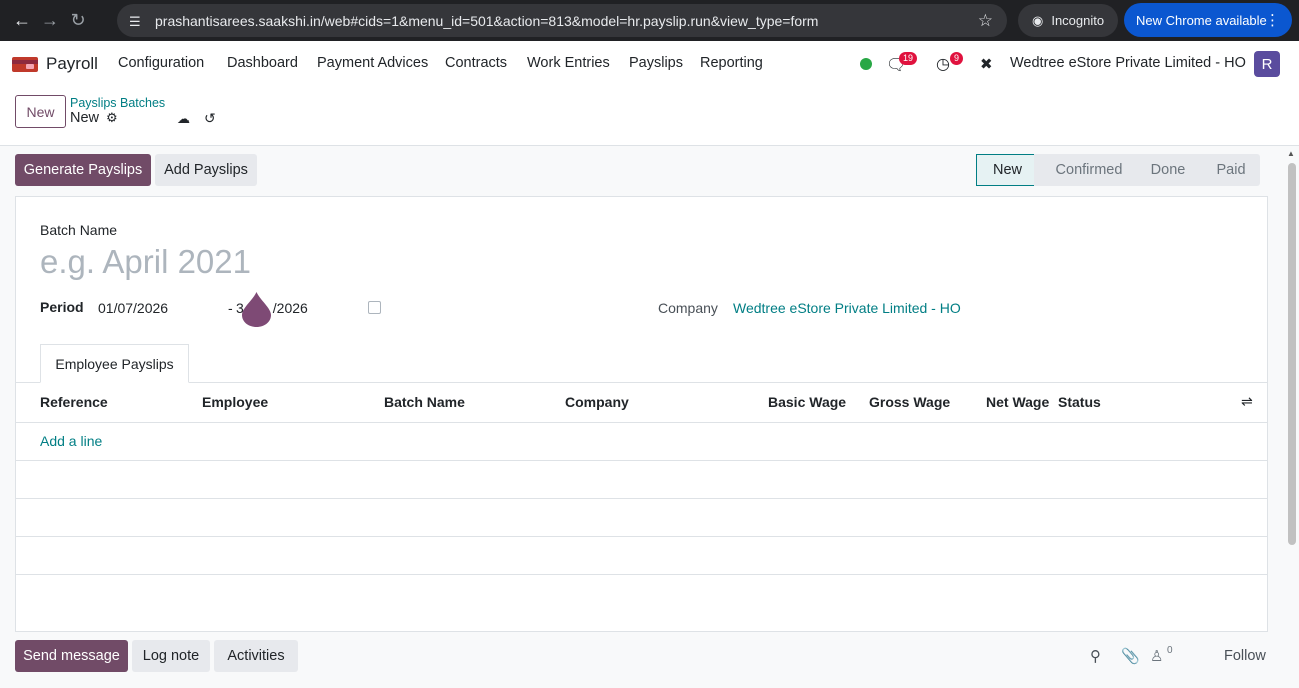  What do you see at coordinates (83, 170) in the screenshot?
I see `generate-payslips-button: Generate Payslips` at bounding box center [83, 170].